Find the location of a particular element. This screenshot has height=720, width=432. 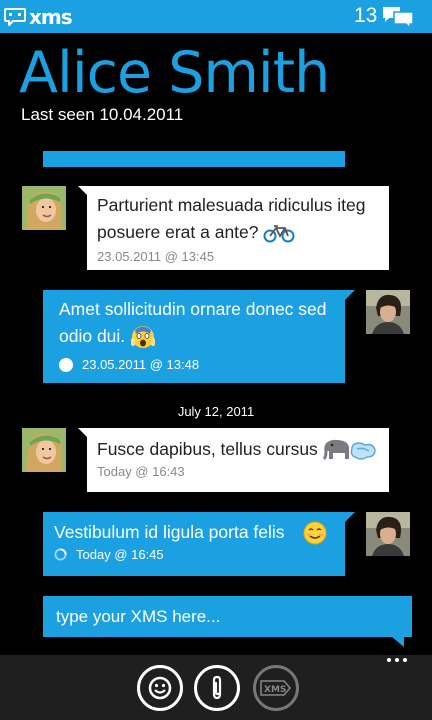

top-bar: xms 13 is located at coordinates (216, 16).